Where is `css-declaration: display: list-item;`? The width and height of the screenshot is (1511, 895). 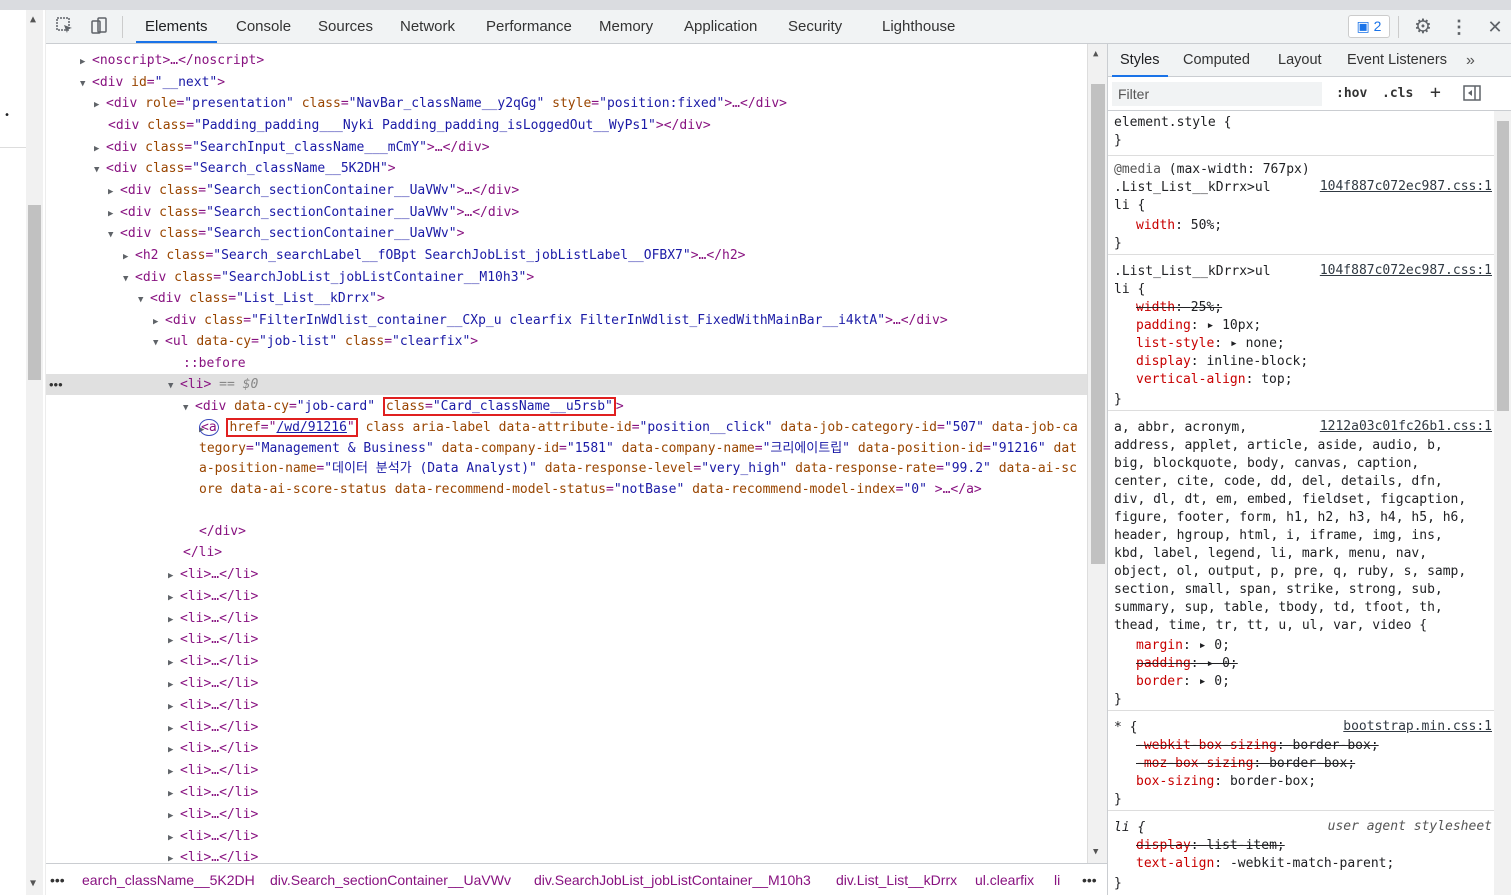
css-declaration: display: list-item; is located at coordinates (1210, 846).